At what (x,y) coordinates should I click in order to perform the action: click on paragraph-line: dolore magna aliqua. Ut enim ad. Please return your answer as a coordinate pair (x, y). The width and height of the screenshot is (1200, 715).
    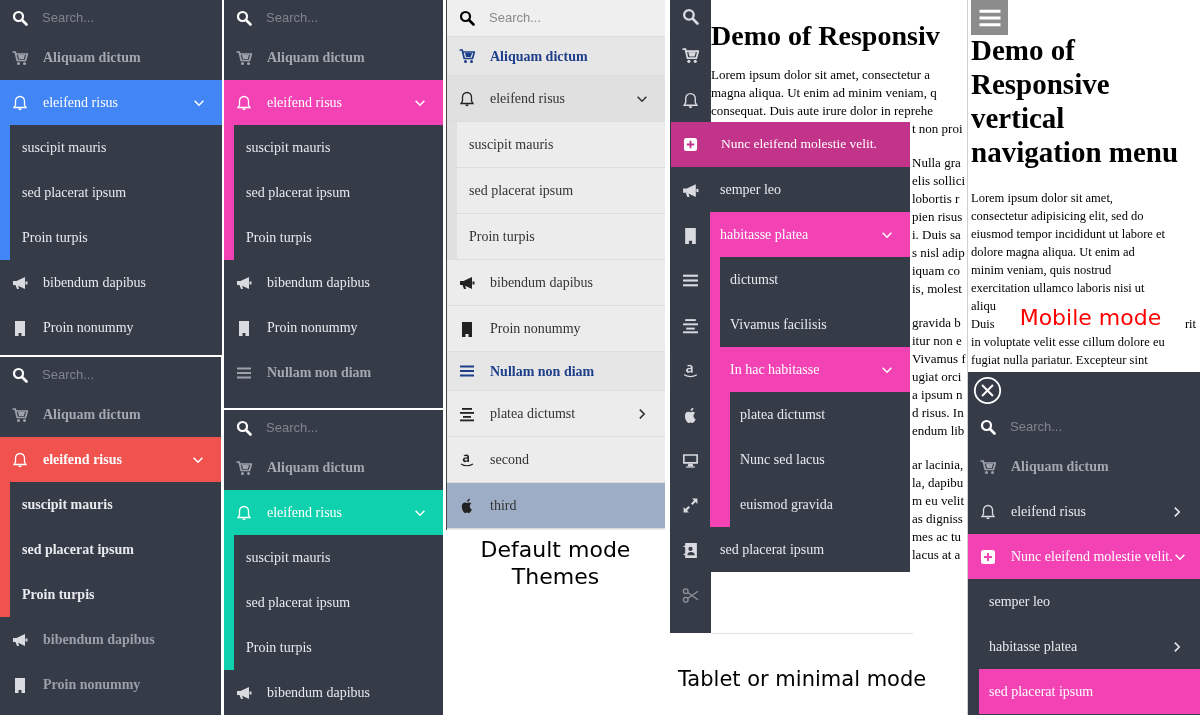
    Looking at the image, I should click on (1053, 252).